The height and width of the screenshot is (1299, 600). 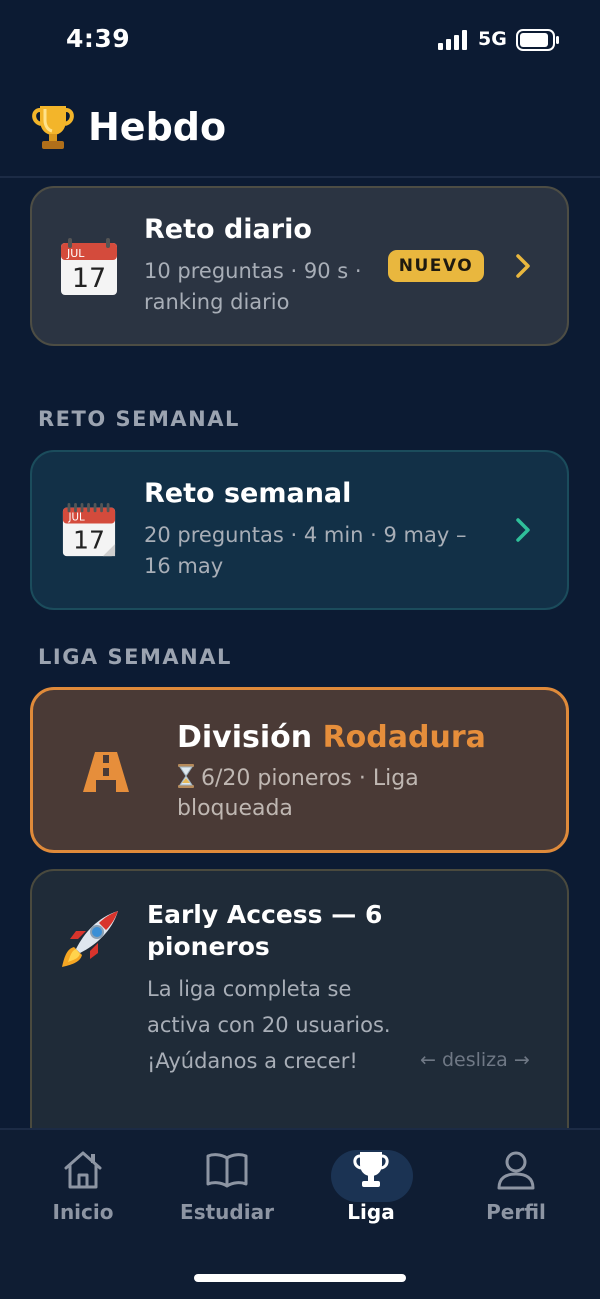 I want to click on nav-label: Liga, so click(x=371, y=1212).